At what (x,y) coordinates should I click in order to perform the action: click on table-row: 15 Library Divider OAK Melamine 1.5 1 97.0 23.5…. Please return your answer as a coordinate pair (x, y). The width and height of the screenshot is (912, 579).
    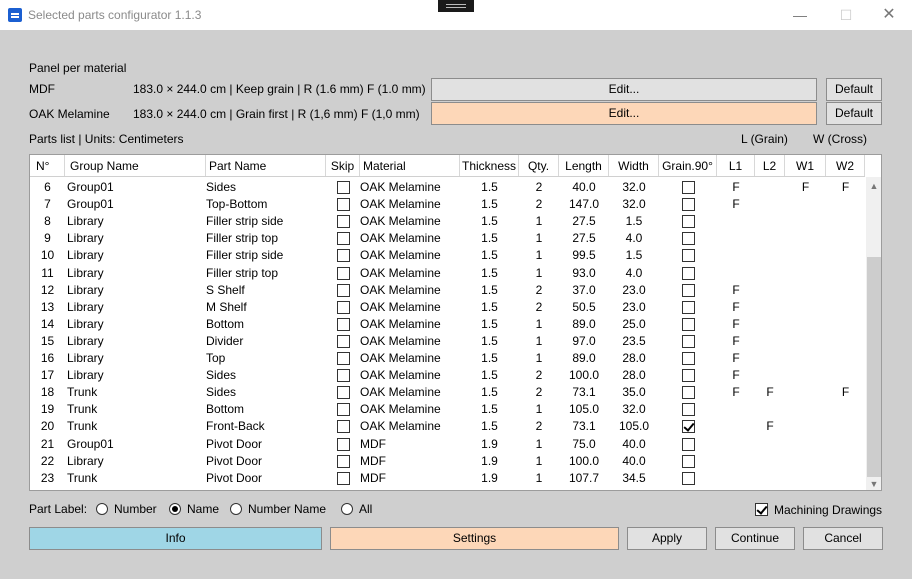
    Looking at the image, I should click on (447, 341).